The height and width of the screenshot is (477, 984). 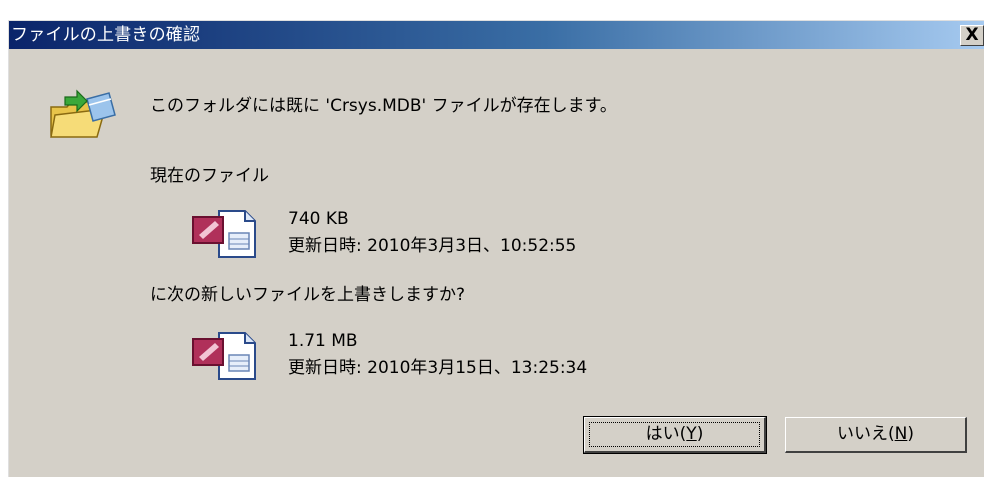 I want to click on current-file-label: 現在のファイル, so click(x=209, y=176).